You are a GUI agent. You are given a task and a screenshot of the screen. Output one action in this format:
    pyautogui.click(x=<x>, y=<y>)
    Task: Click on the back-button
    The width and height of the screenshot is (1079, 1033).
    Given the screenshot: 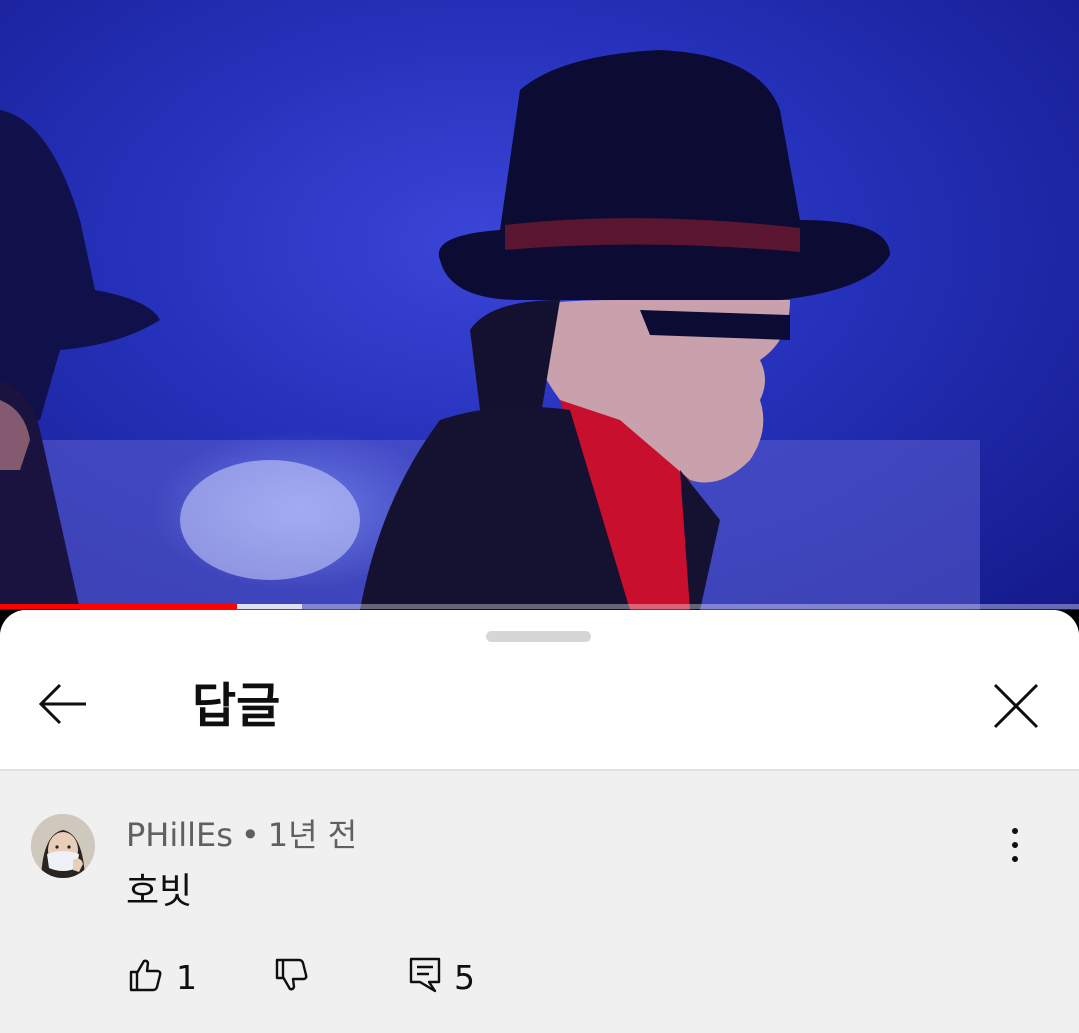 What is the action you would take?
    pyautogui.click(x=63, y=706)
    